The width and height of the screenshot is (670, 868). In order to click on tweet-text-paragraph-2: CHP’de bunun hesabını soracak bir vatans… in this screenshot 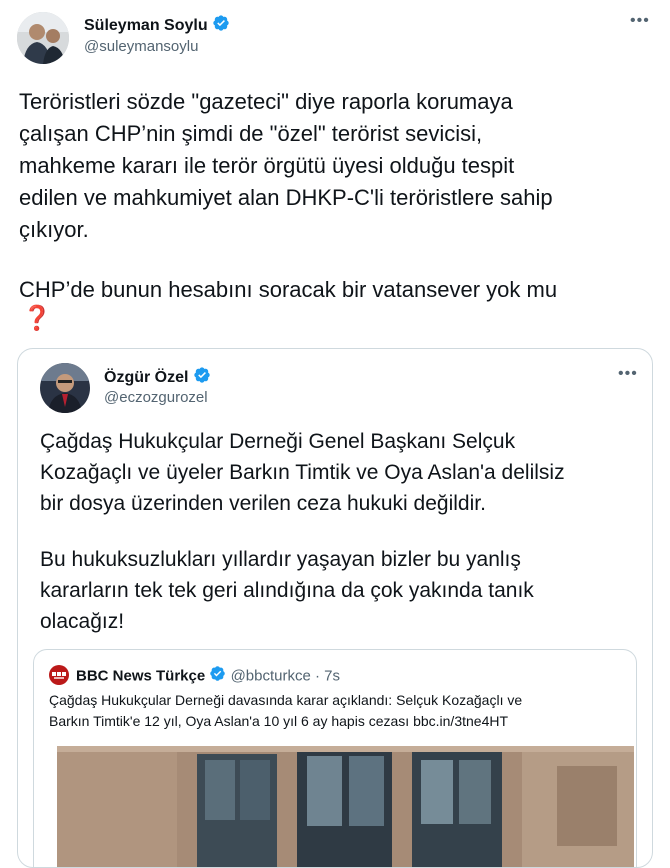, I will do `click(288, 289)`.